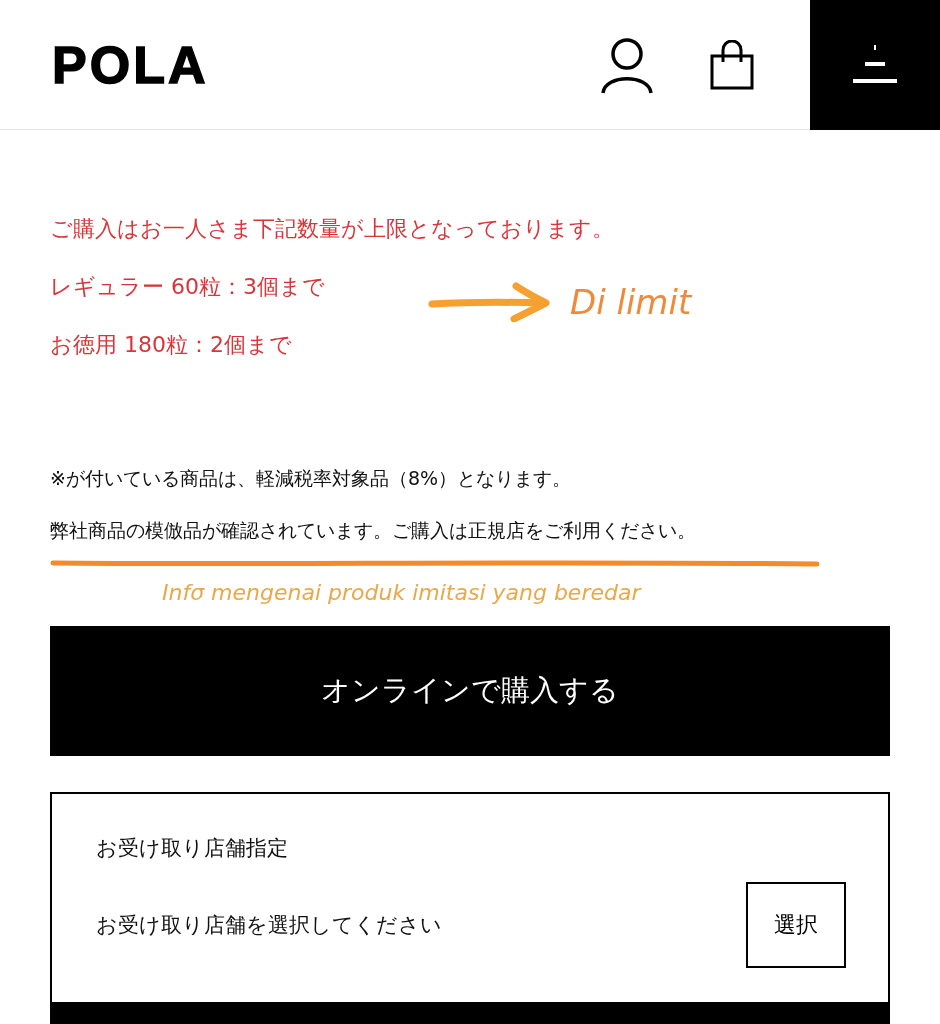 The image size is (940, 1024). Describe the element at coordinates (326, 64) in the screenshot. I see `logo: POLA` at that location.